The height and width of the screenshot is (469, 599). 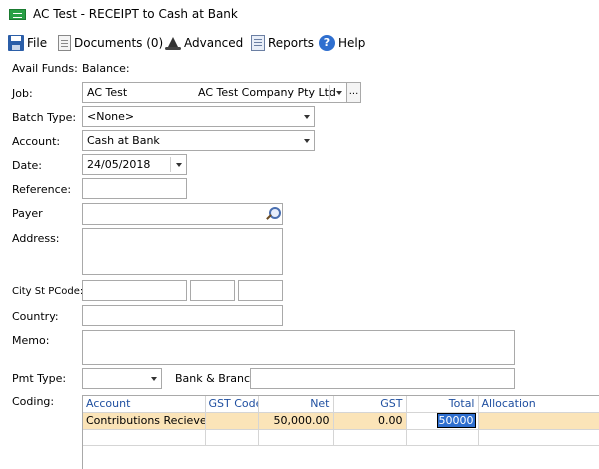 I want to click on date-label: Date:, so click(x=27, y=165).